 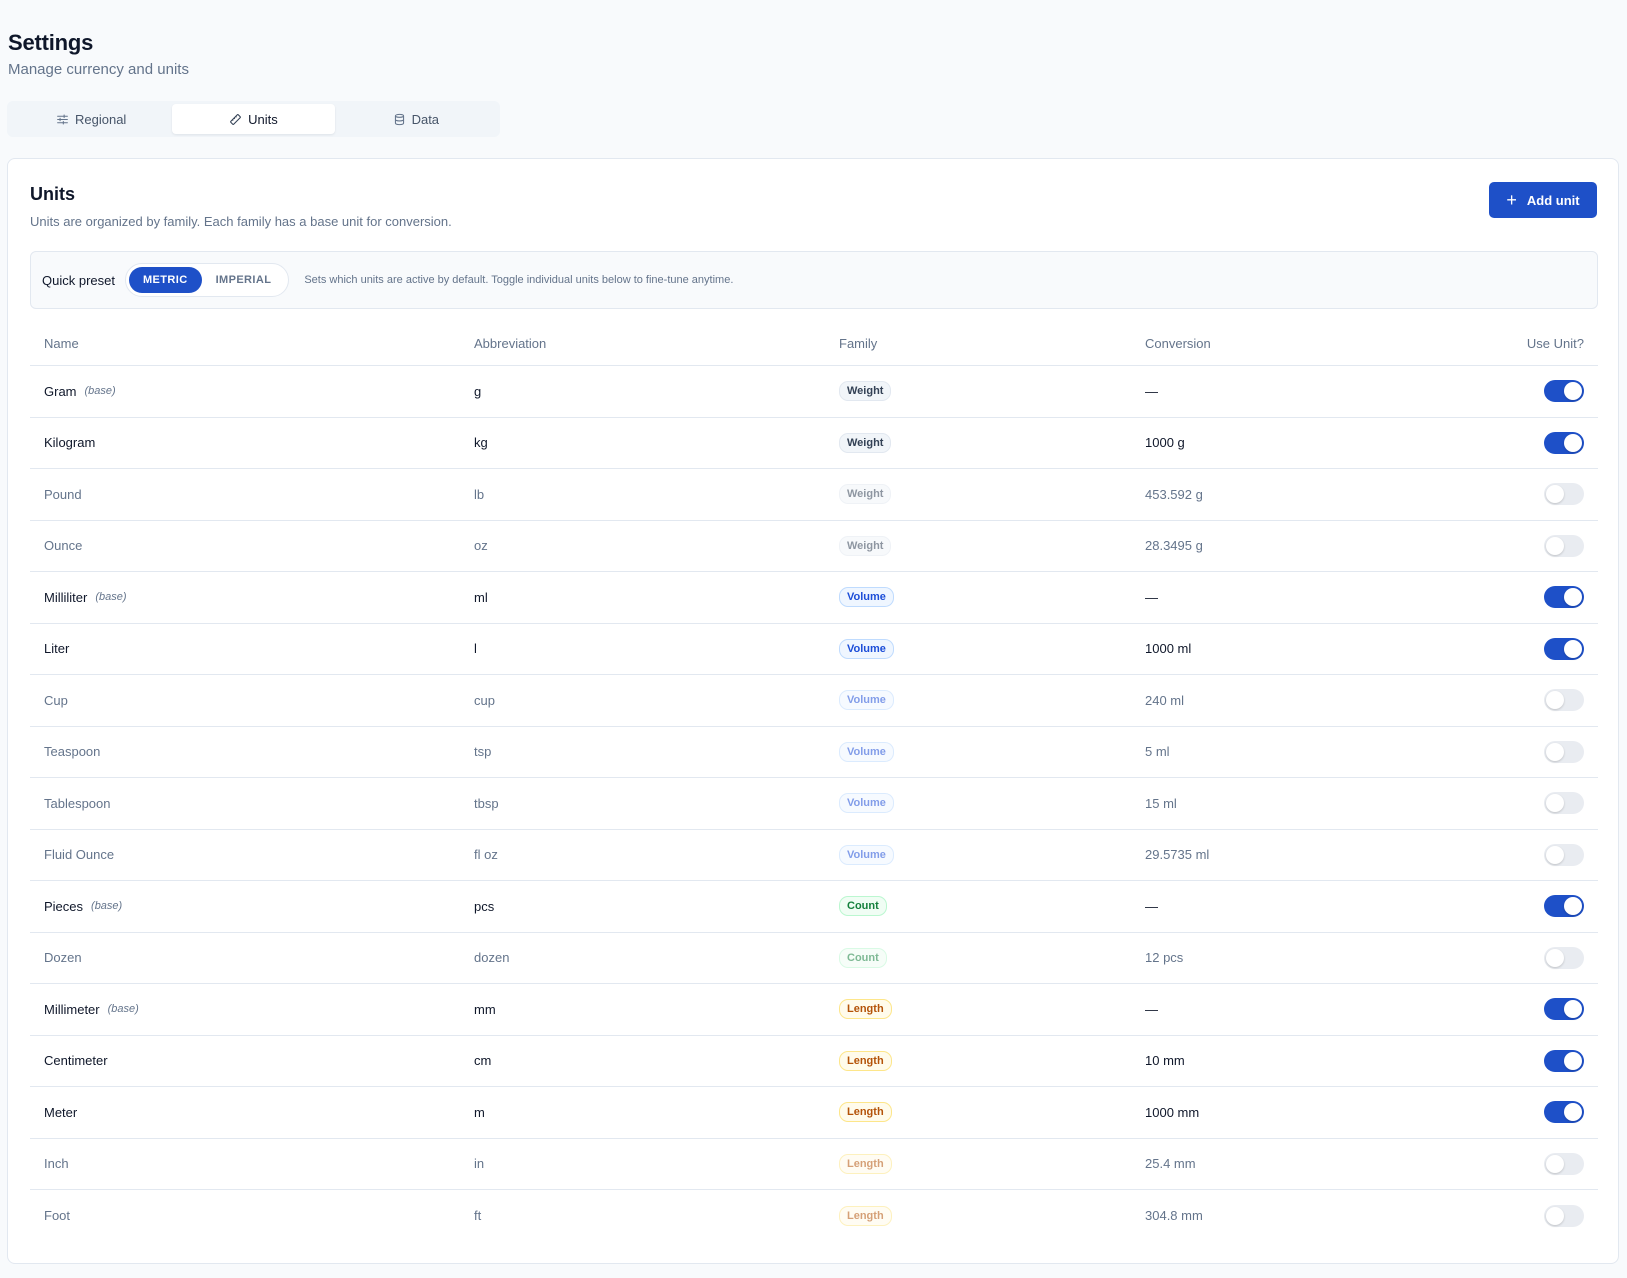 What do you see at coordinates (992, 1009) in the screenshot?
I see `unit-family-cell: Length` at bounding box center [992, 1009].